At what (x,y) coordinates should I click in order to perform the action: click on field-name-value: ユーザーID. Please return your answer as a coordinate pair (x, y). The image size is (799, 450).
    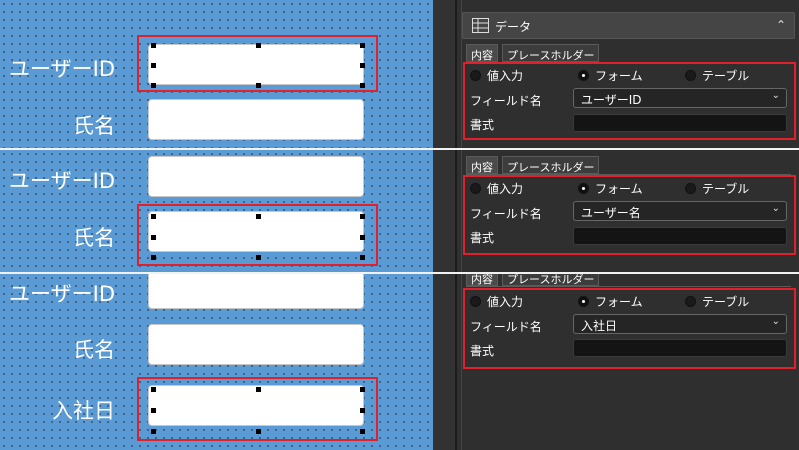
    Looking at the image, I should click on (611, 100).